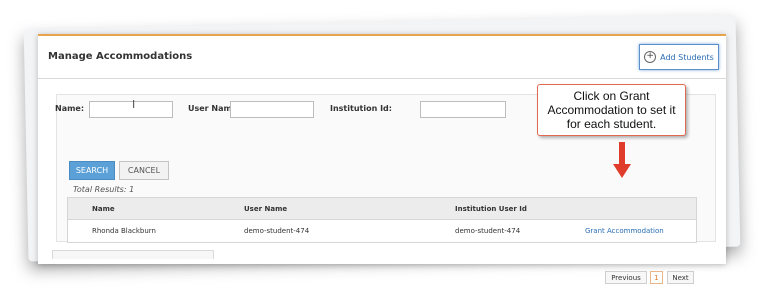 The image size is (761, 288). What do you see at coordinates (70, 108) in the screenshot?
I see `name-label: Name:` at bounding box center [70, 108].